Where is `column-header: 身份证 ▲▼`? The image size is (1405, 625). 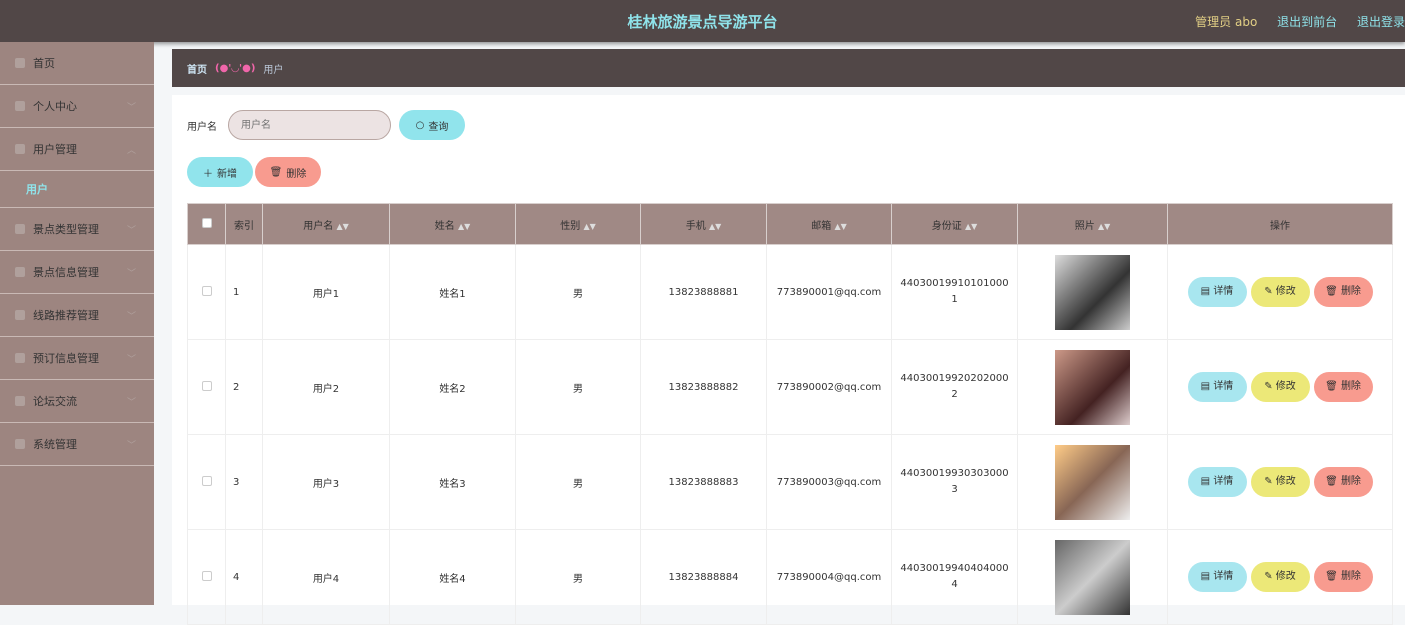
column-header: 身份证 ▲▼ is located at coordinates (954, 224).